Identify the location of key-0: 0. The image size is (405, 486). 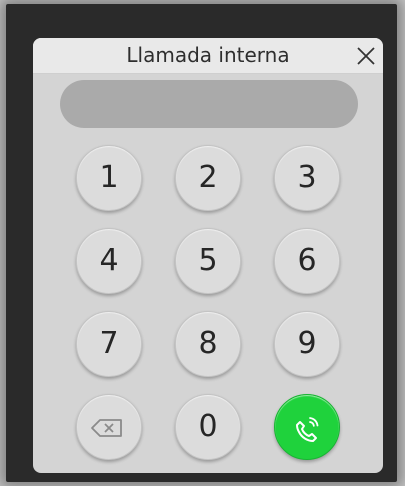
(208, 427).